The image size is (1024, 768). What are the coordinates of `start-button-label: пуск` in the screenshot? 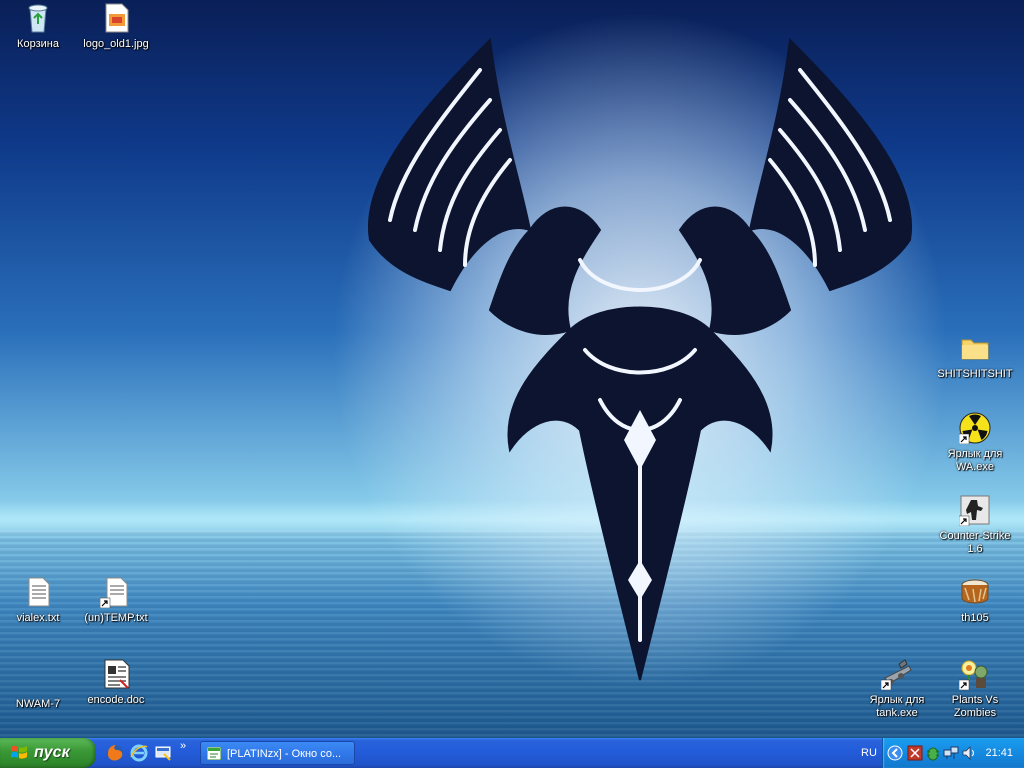 It's located at (52, 752).